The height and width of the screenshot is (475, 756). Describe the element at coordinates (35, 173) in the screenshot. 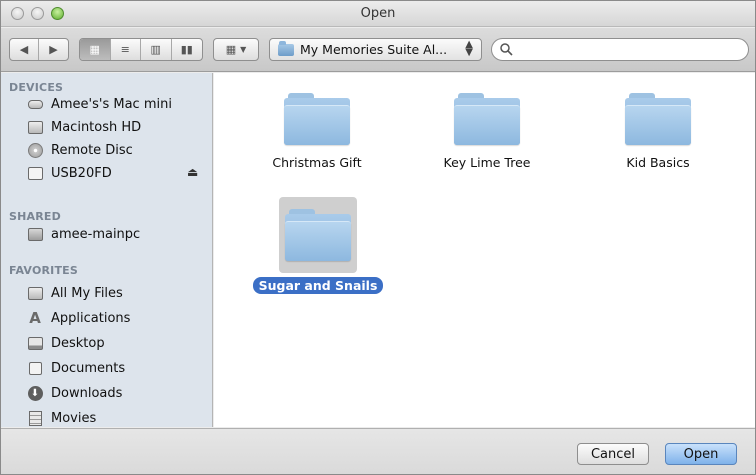

I see `usb-drive-icon` at that location.